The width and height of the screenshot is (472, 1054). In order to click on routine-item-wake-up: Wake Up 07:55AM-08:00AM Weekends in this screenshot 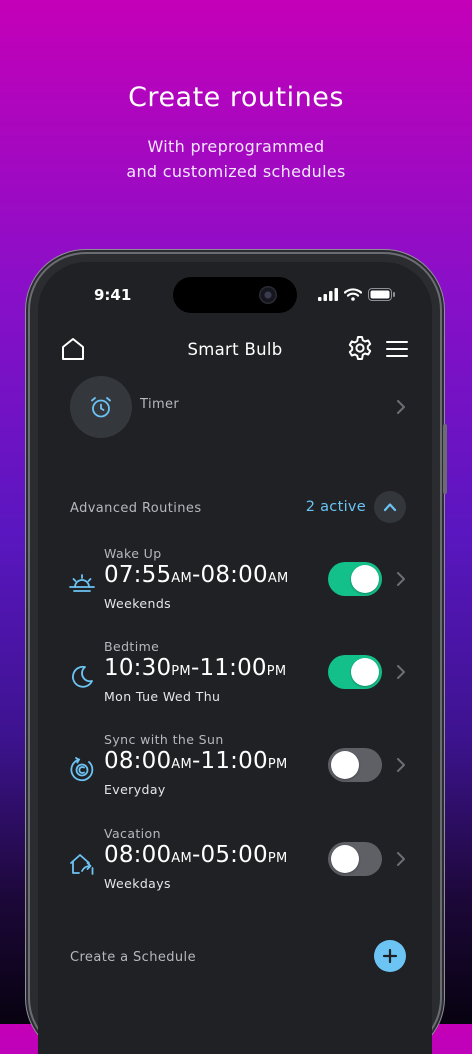, I will do `click(238, 582)`.